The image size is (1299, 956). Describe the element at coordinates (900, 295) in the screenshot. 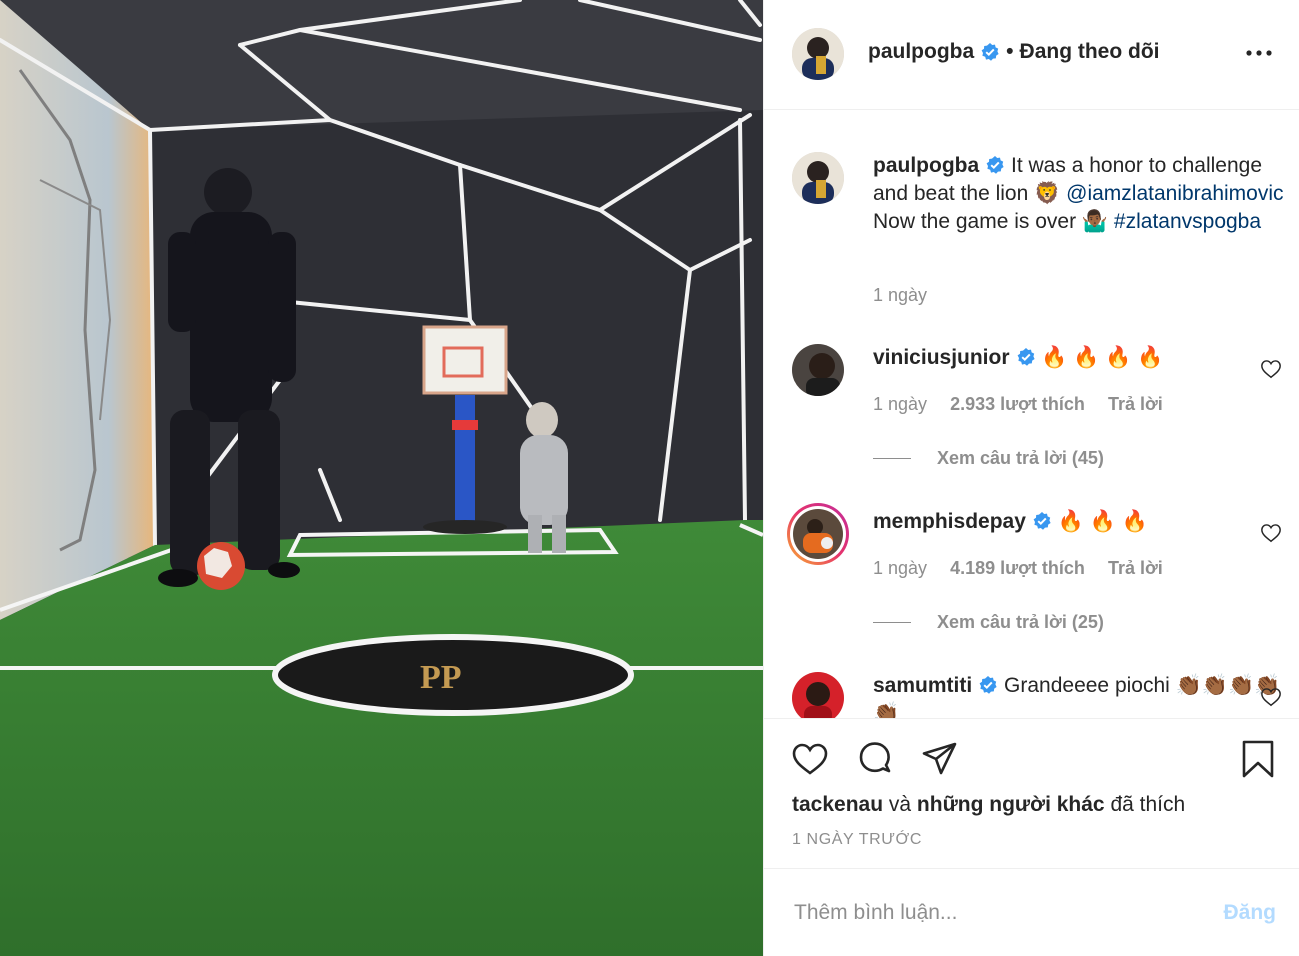

I see `caption-time: 1 ngày` at that location.